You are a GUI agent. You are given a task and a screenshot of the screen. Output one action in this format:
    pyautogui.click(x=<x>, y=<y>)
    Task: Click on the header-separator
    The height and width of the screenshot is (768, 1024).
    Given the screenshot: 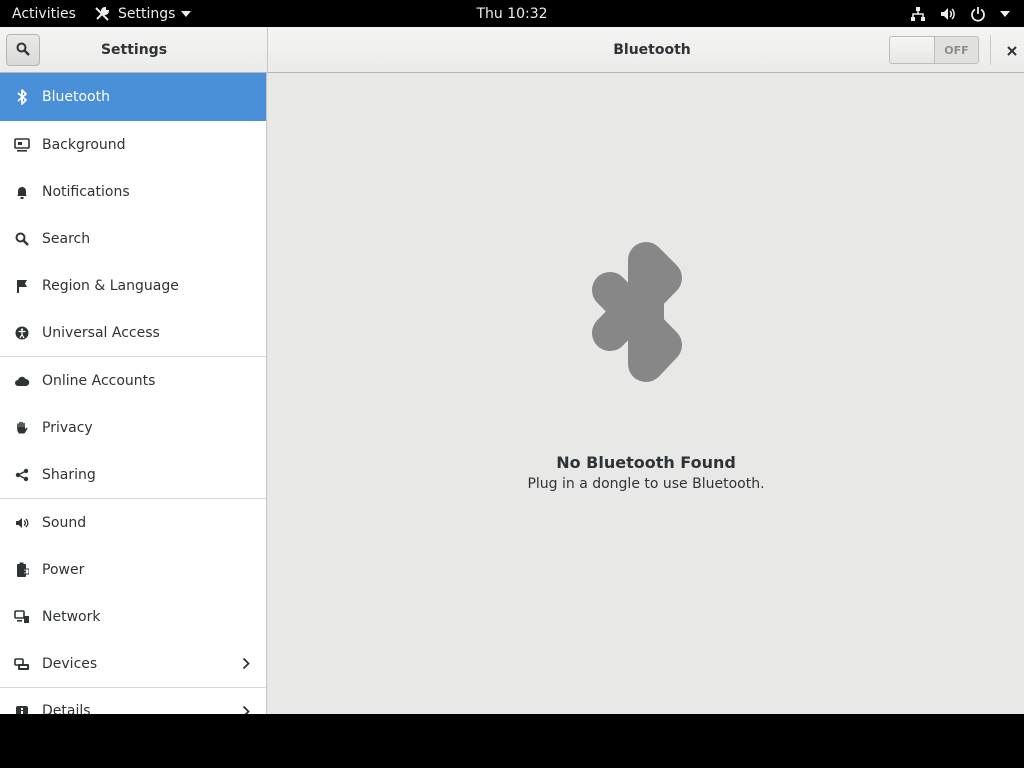 What is the action you would take?
    pyautogui.click(x=990, y=50)
    